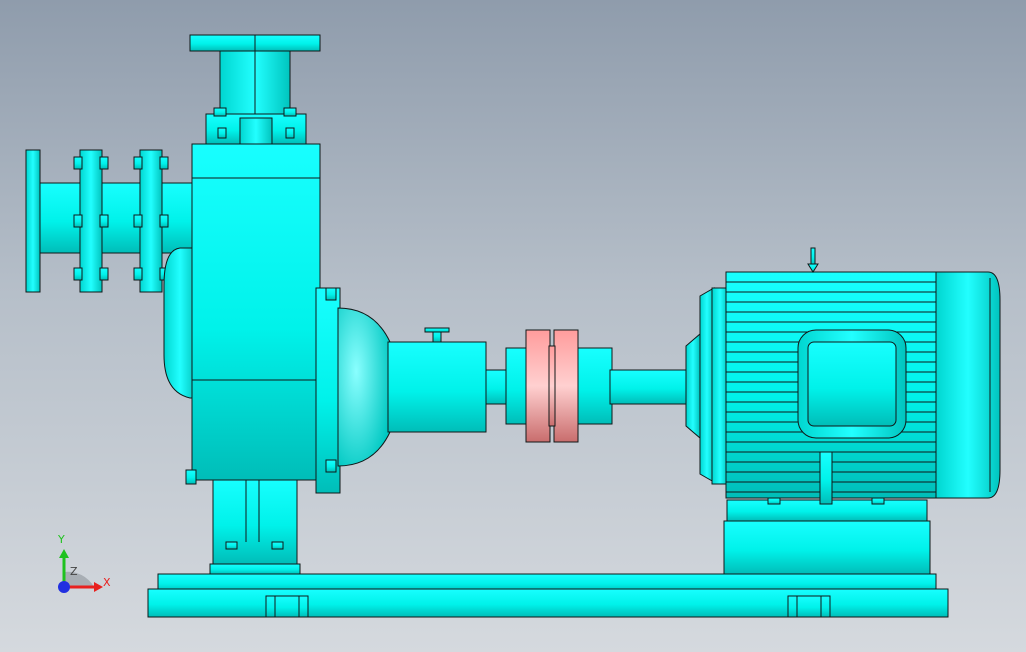  Describe the element at coordinates (852, 384) in the screenshot. I see `terminal-box` at that location.